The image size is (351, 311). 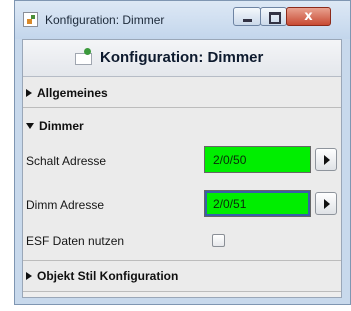 I want to click on dialog-header: Konfiguration: Dimmer, so click(x=182, y=58).